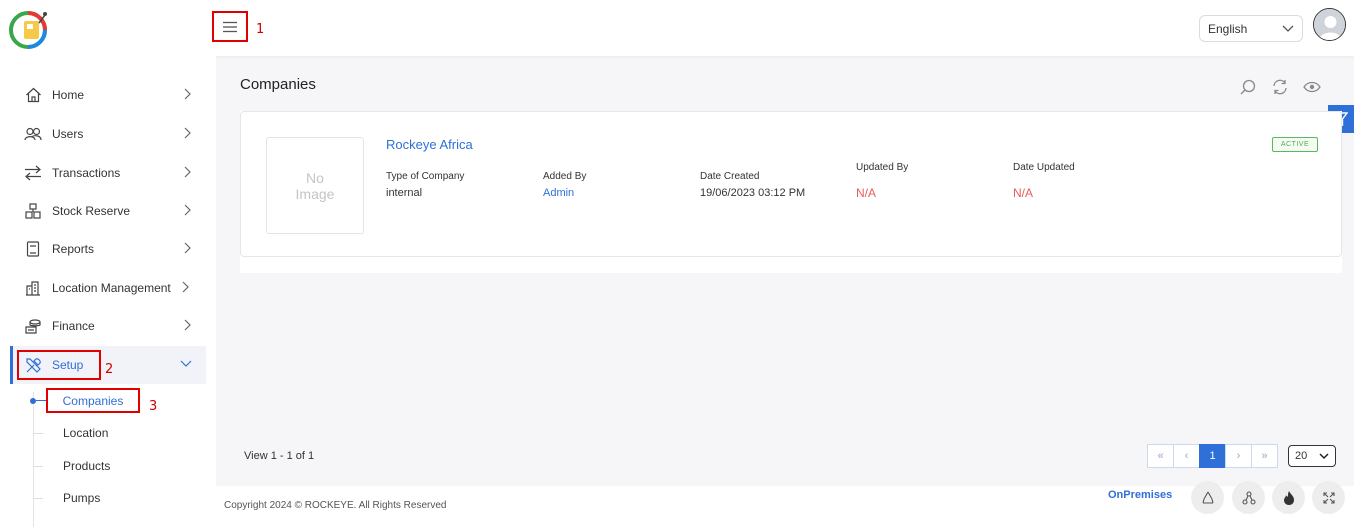 The height and width of the screenshot is (527, 1354). I want to click on sidebar-item-users: Users, so click(108, 134).